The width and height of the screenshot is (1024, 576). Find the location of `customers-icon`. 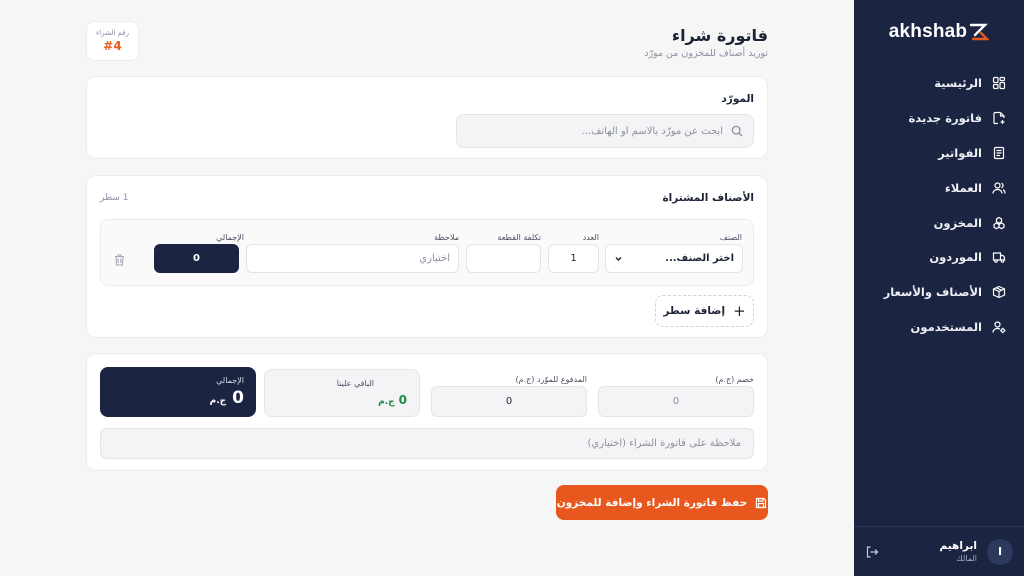

customers-icon is located at coordinates (999, 188).